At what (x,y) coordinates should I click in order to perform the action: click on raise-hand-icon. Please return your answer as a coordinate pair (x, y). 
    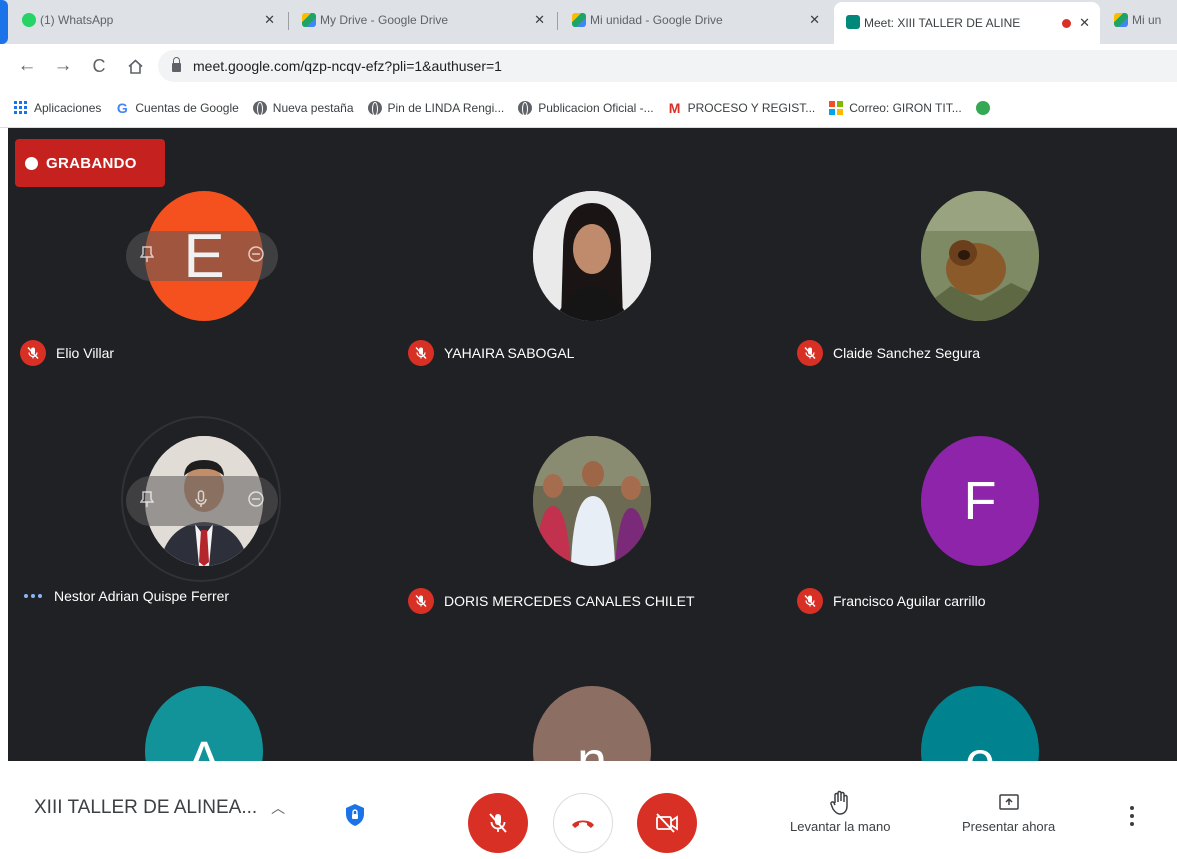
    Looking at the image, I should click on (840, 803).